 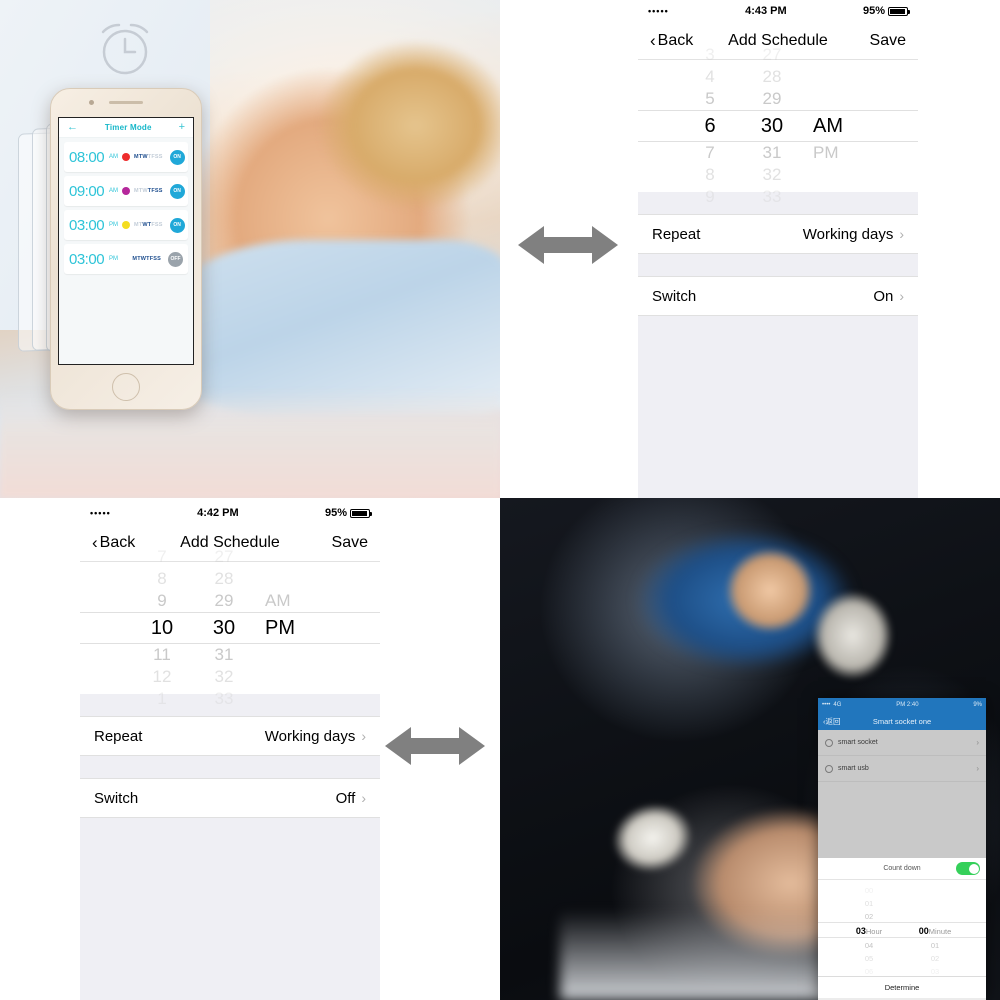 I want to click on hour-option: 1, so click(x=162, y=699).